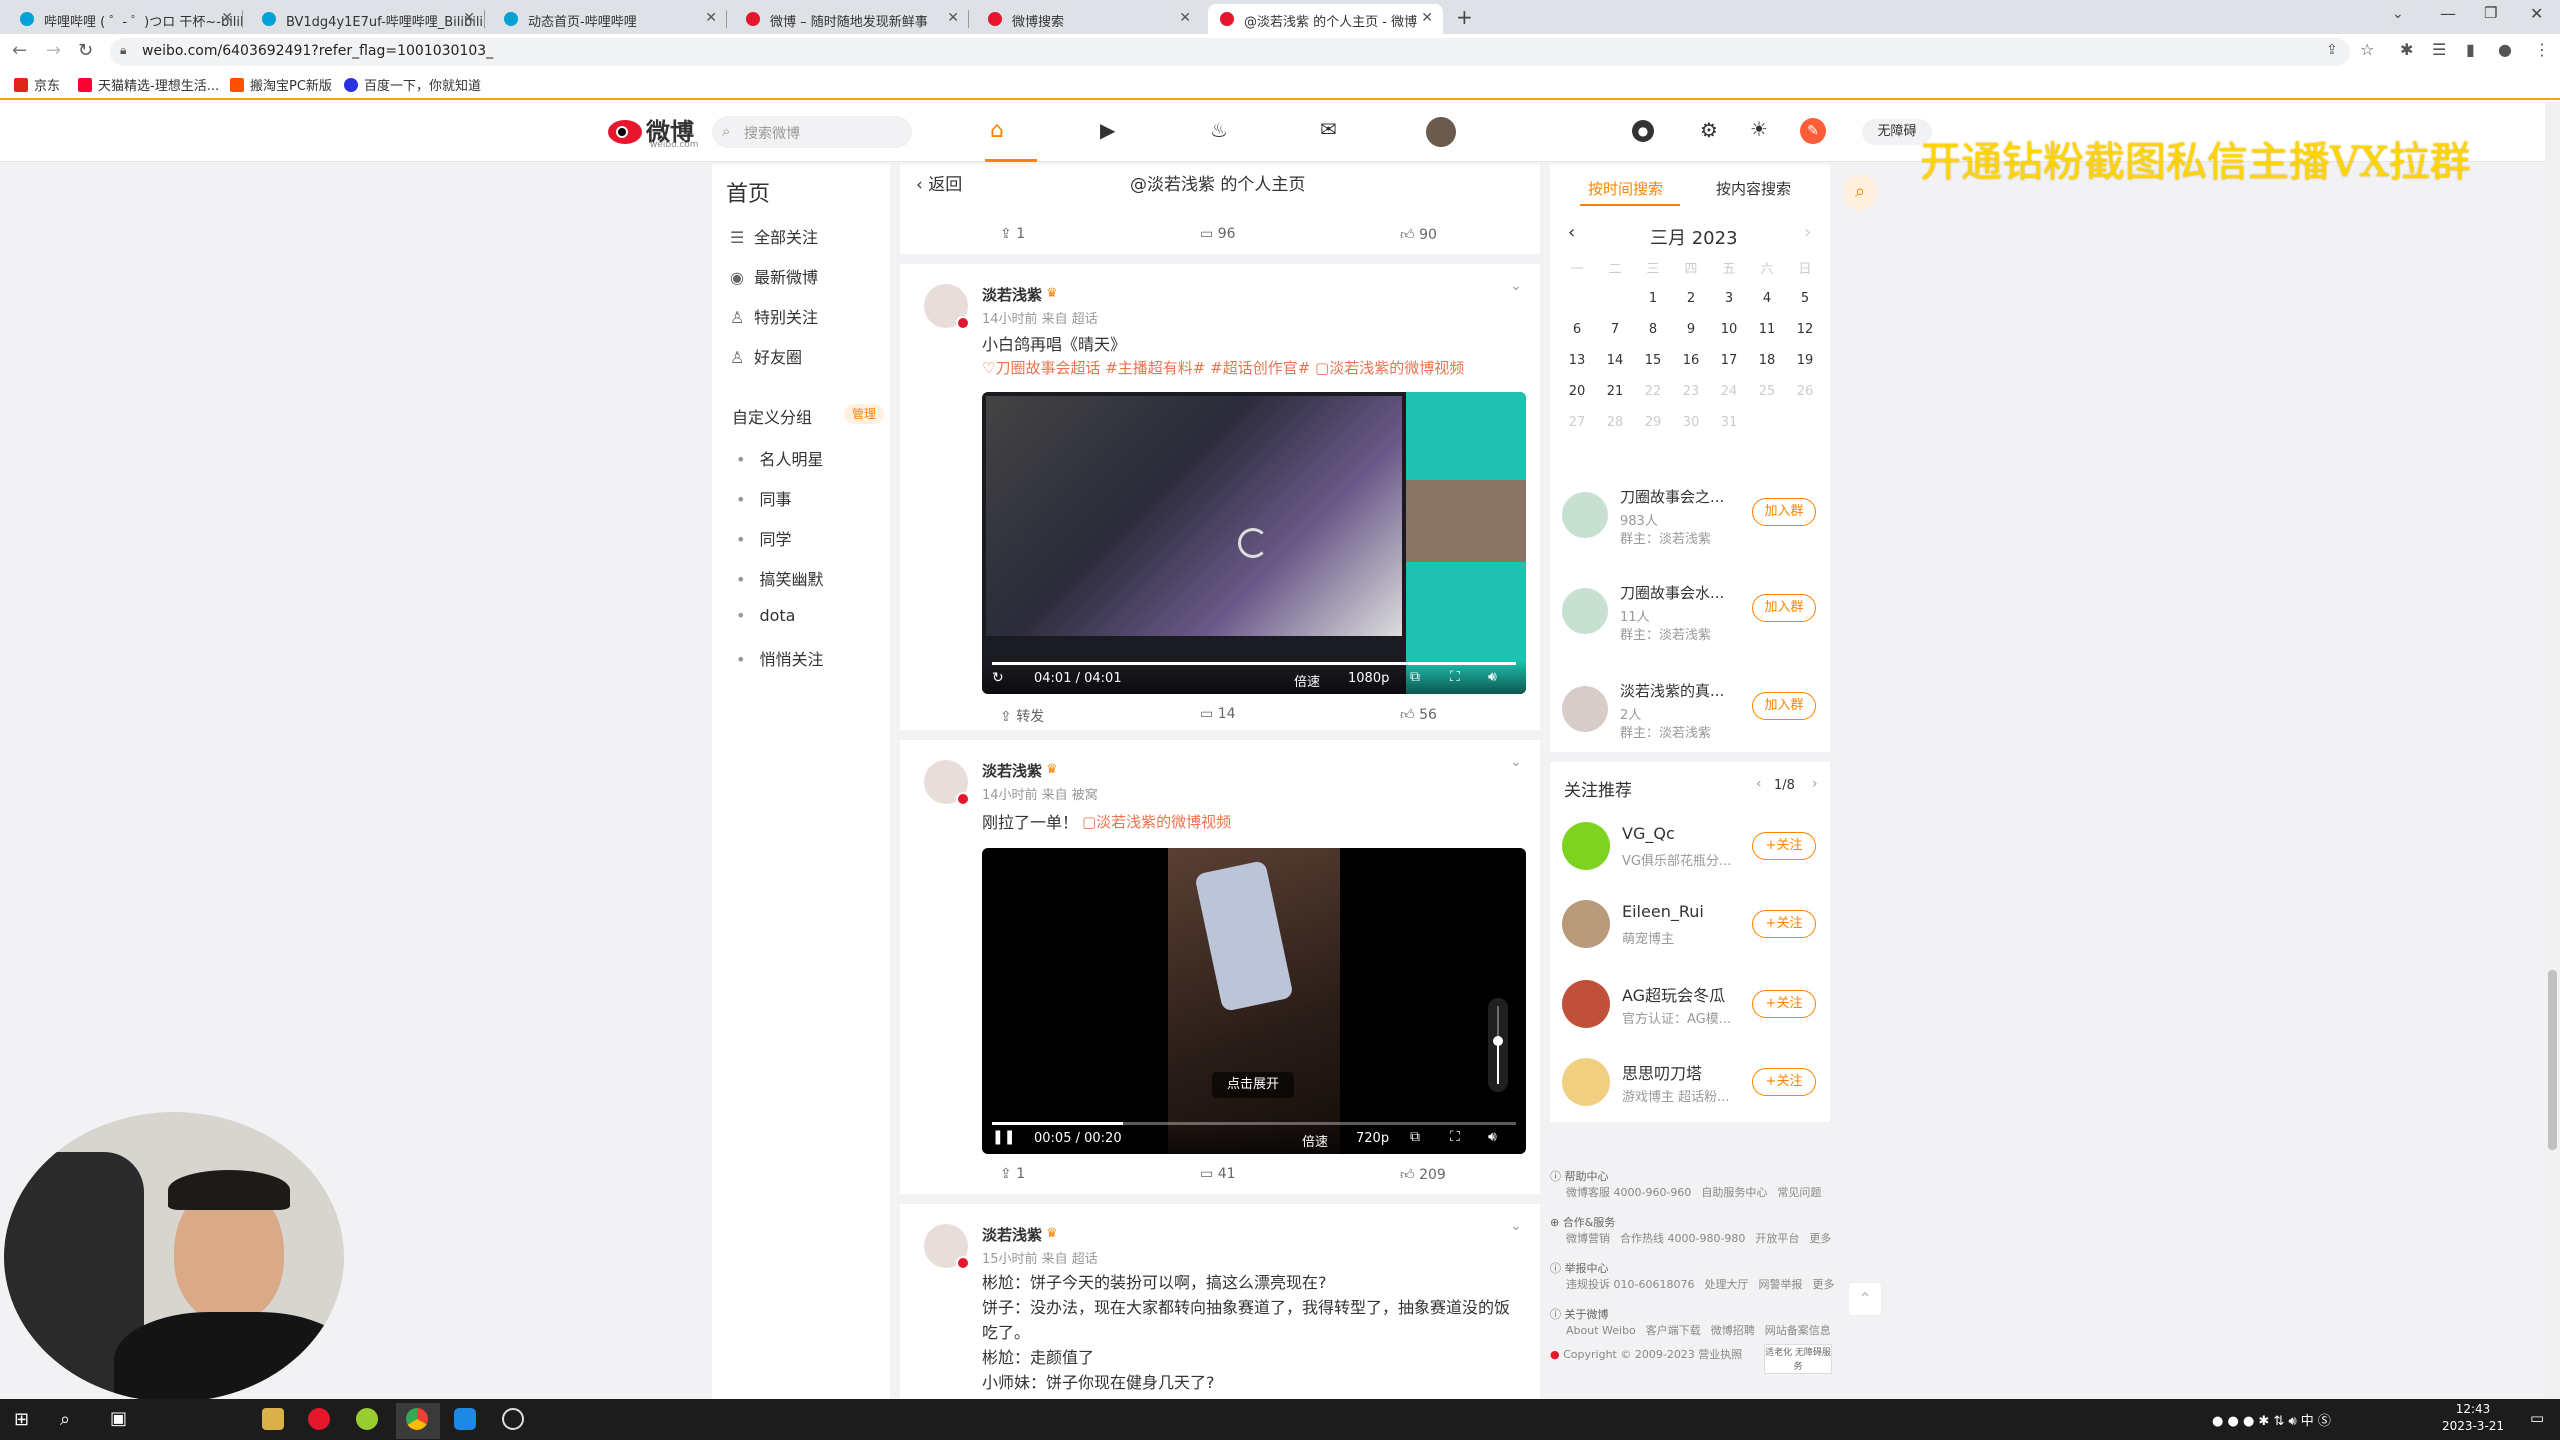  What do you see at coordinates (2332, 50) in the screenshot?
I see `share-icon: ⇪` at bounding box center [2332, 50].